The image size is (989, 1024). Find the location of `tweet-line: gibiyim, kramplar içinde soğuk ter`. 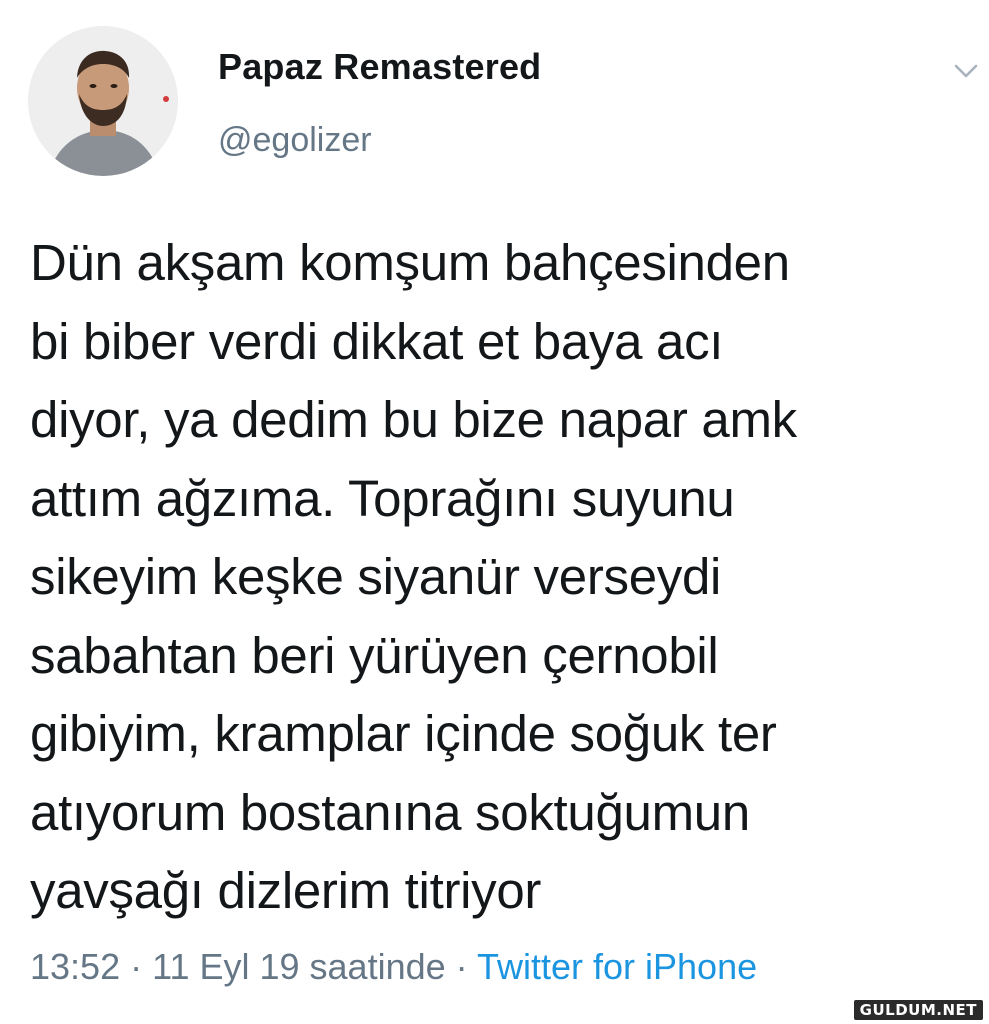

tweet-line: gibiyim, kramplar içinde soğuk ter is located at coordinates (403, 733).